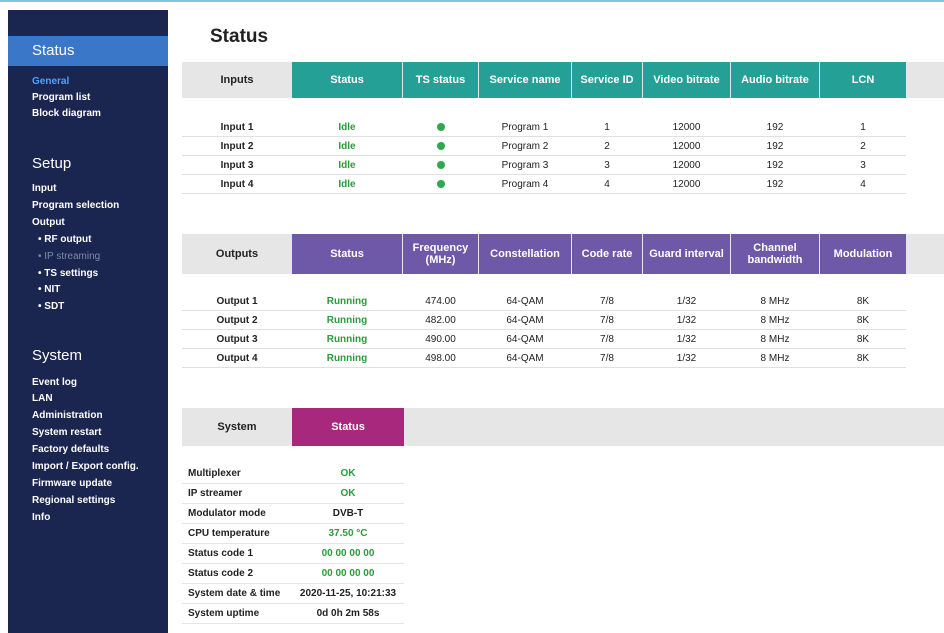 Image resolution: width=944 pixels, height=633 pixels. I want to click on sidebar-item-administration: Administration, so click(67, 415).